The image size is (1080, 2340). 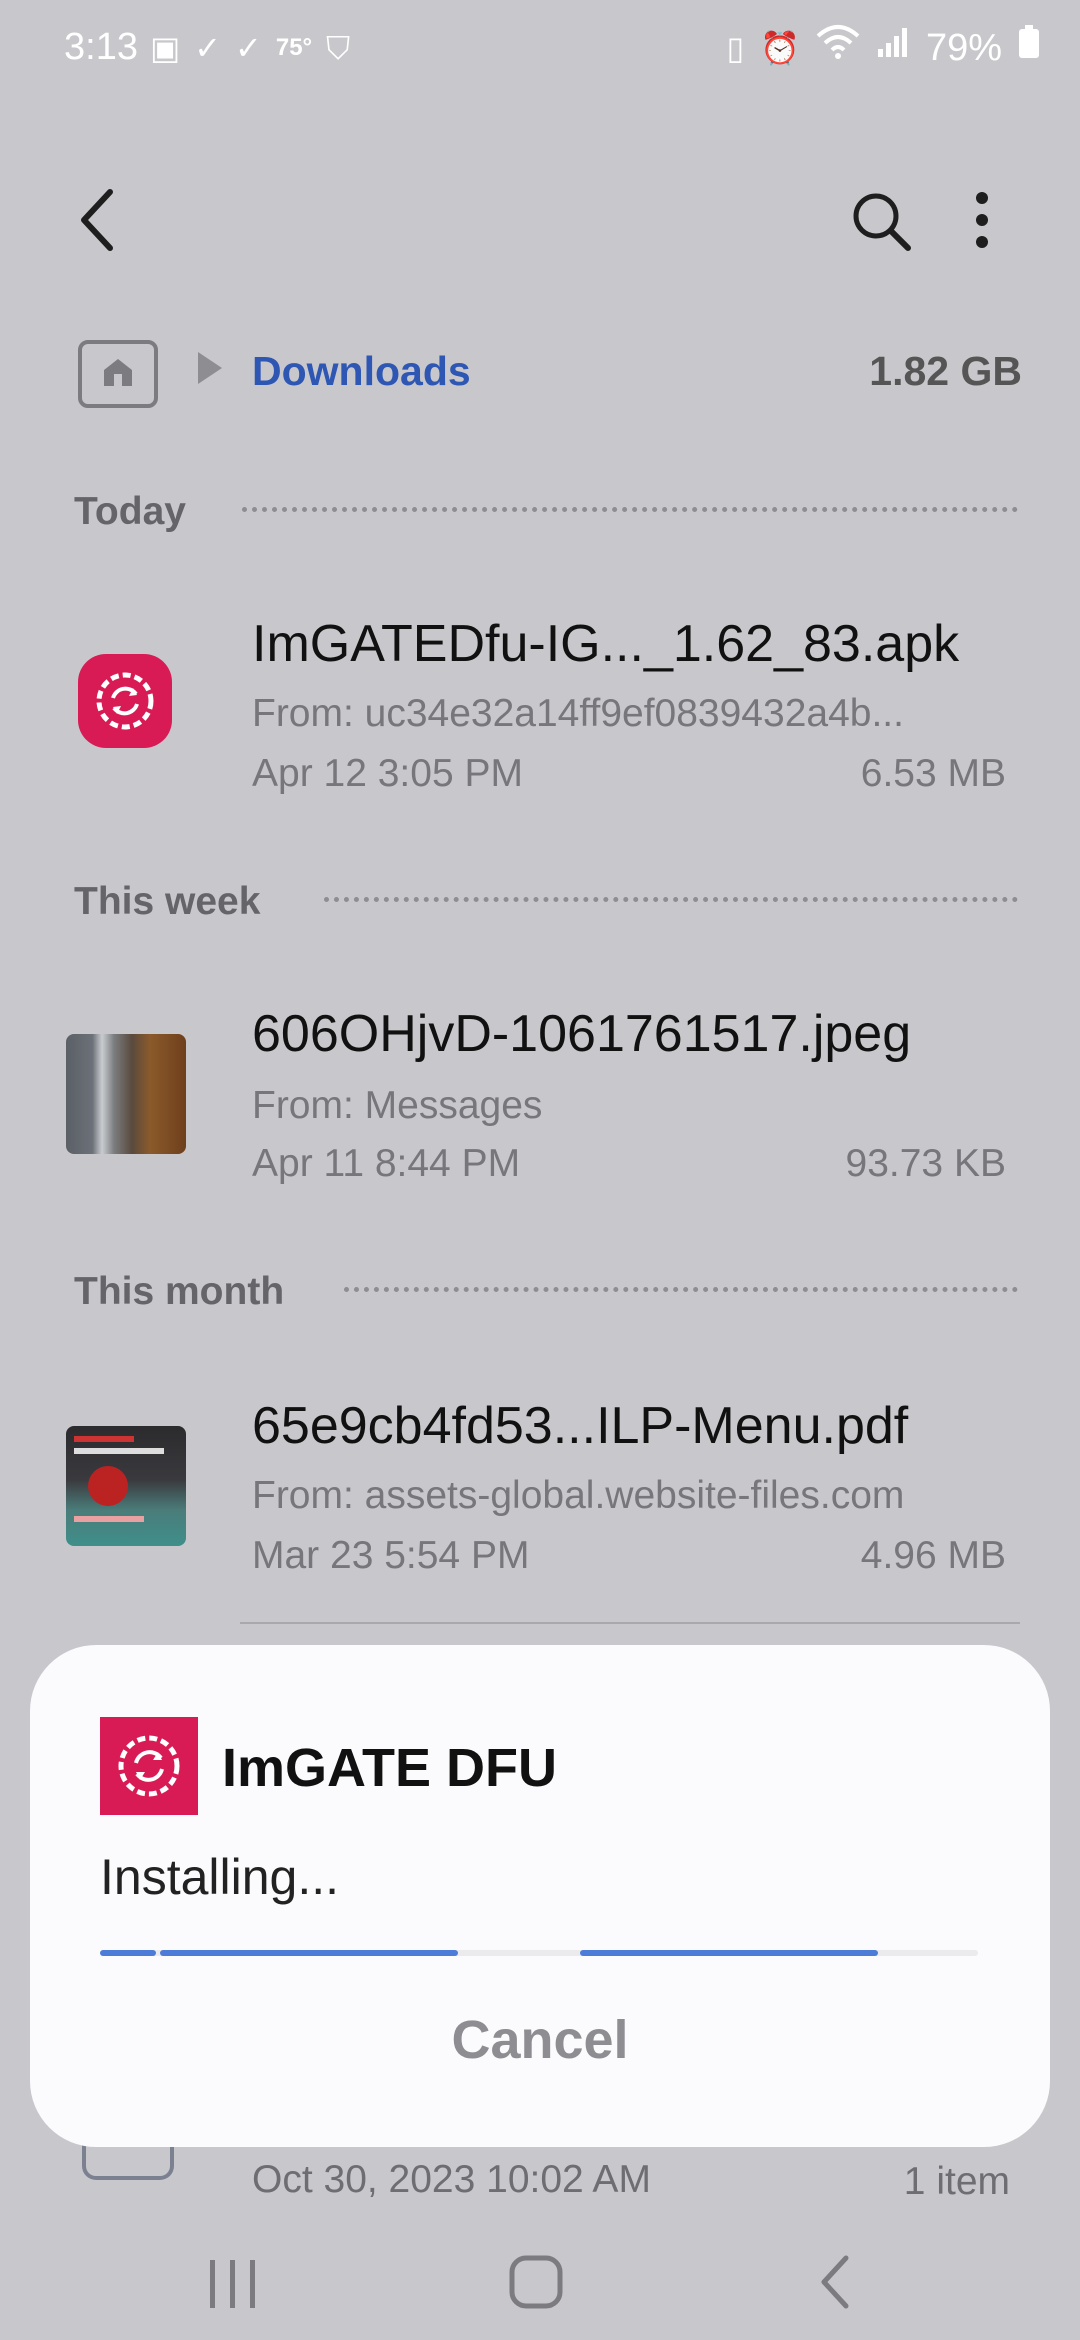 I want to click on shield-icon: ⛉, so click(x=338, y=48).